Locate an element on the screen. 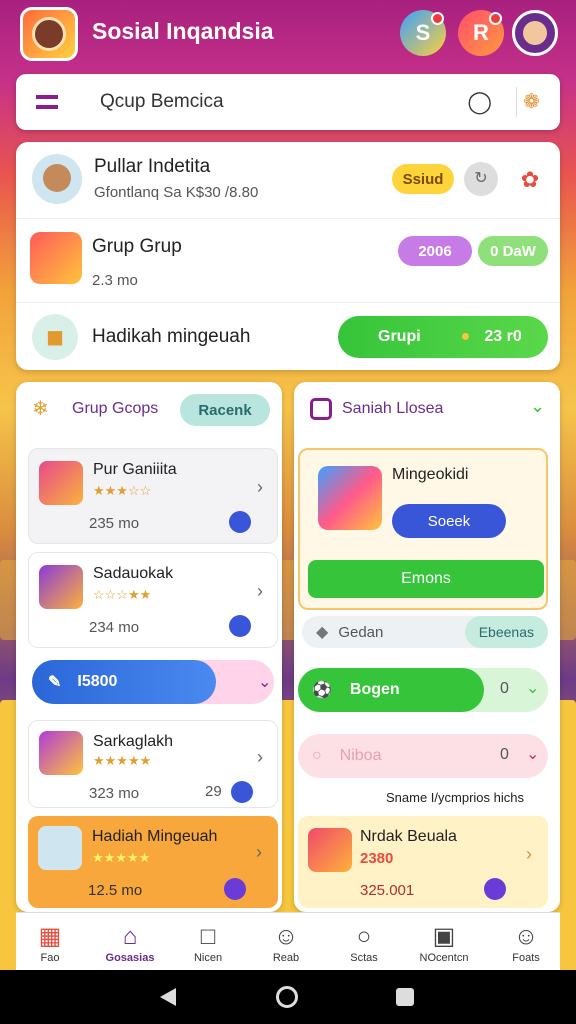 This screenshot has height=1024, width=576. profile-avatar is located at coordinates (57, 179).